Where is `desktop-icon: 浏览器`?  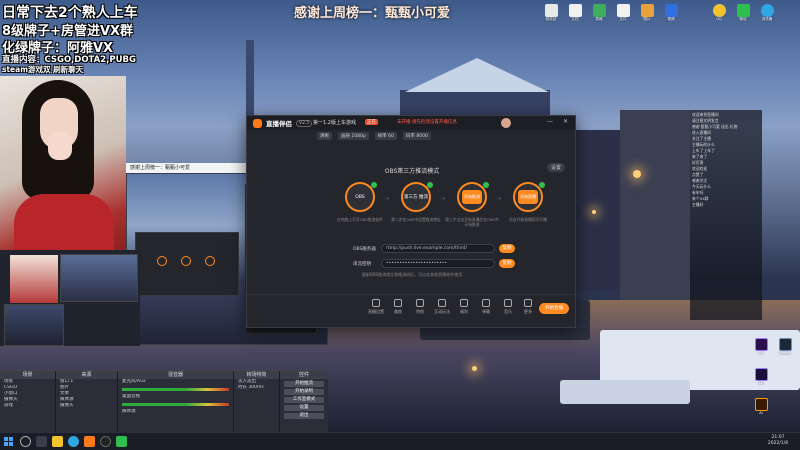
desktop-icon: 浏览器 is located at coordinates (767, 13).